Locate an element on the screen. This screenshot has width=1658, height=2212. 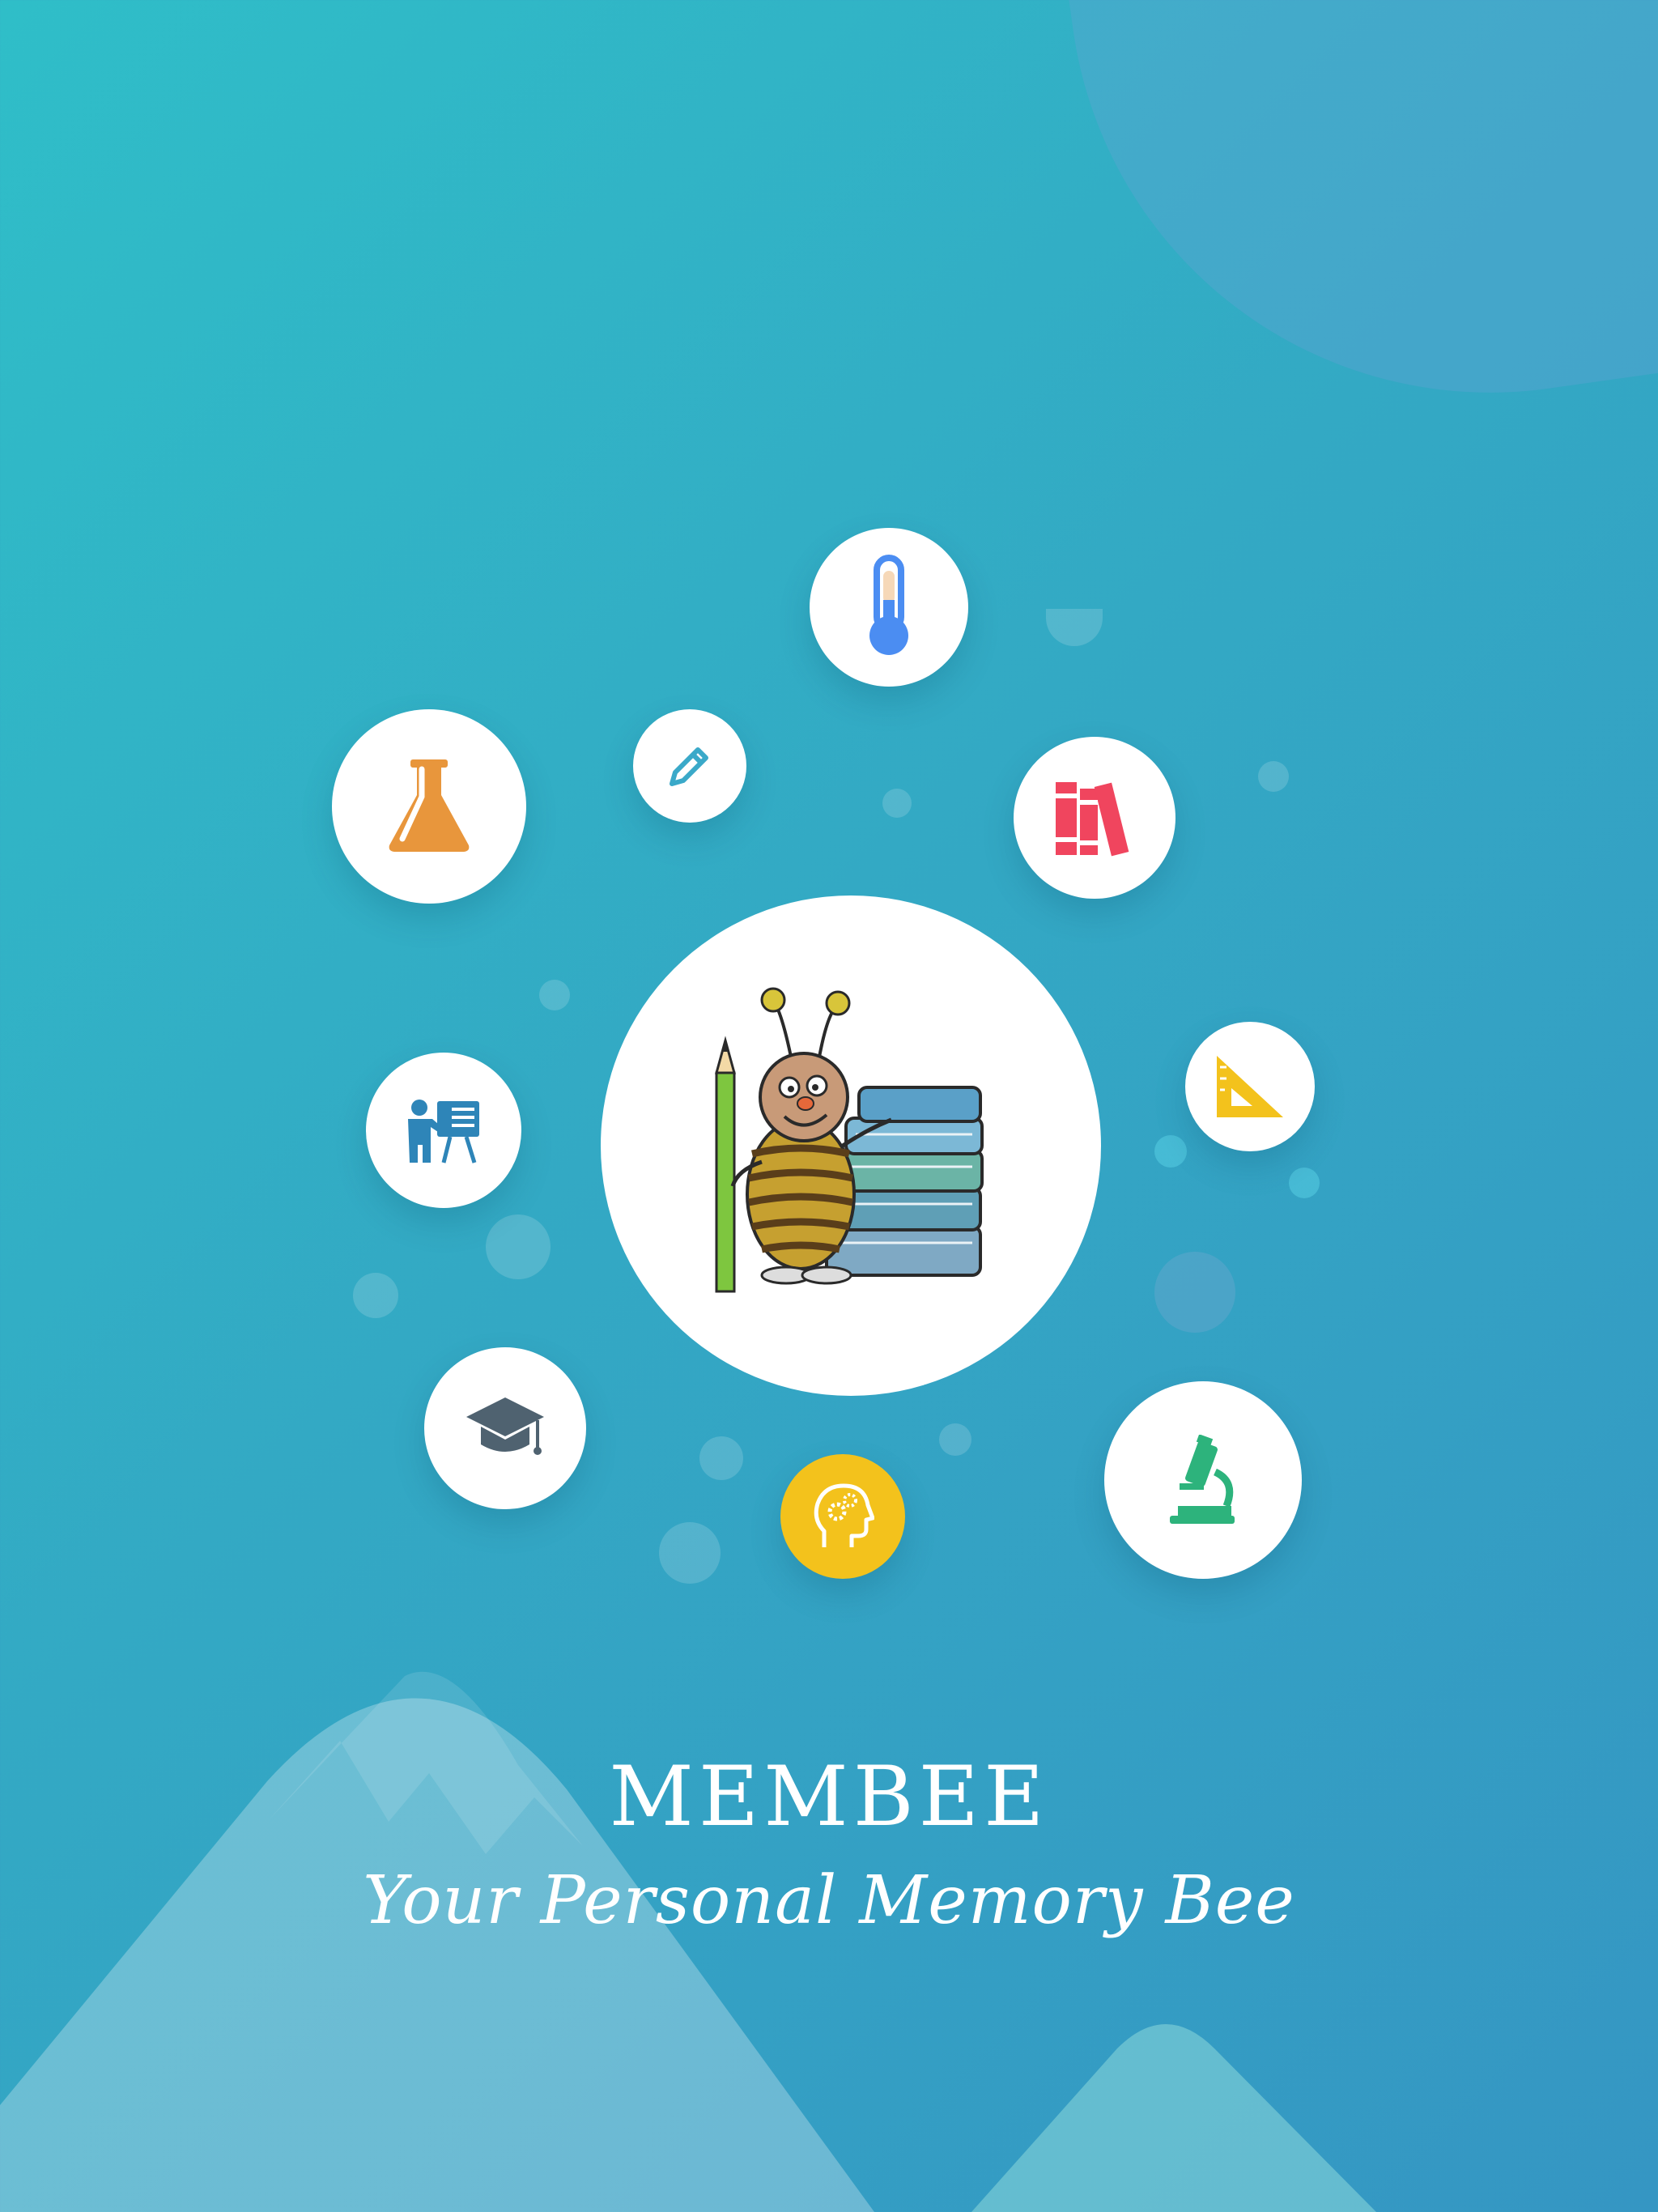
books-circle is located at coordinates (1094, 818).